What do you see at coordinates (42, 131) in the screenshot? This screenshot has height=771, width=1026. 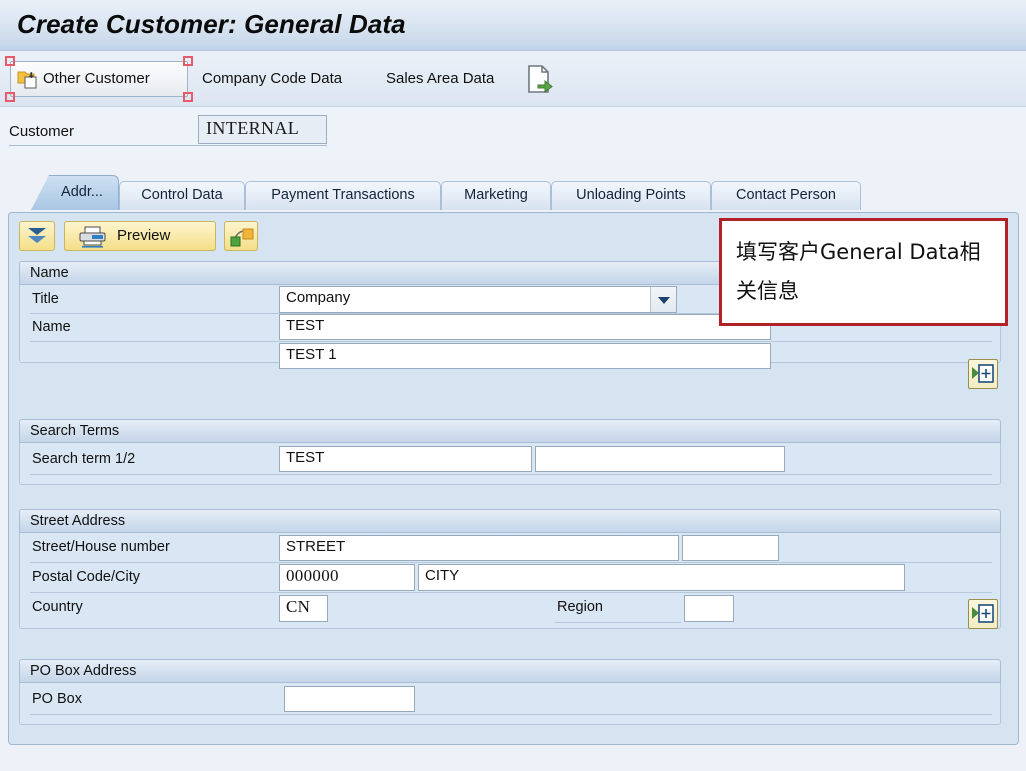 I see `customer-label: Customer` at bounding box center [42, 131].